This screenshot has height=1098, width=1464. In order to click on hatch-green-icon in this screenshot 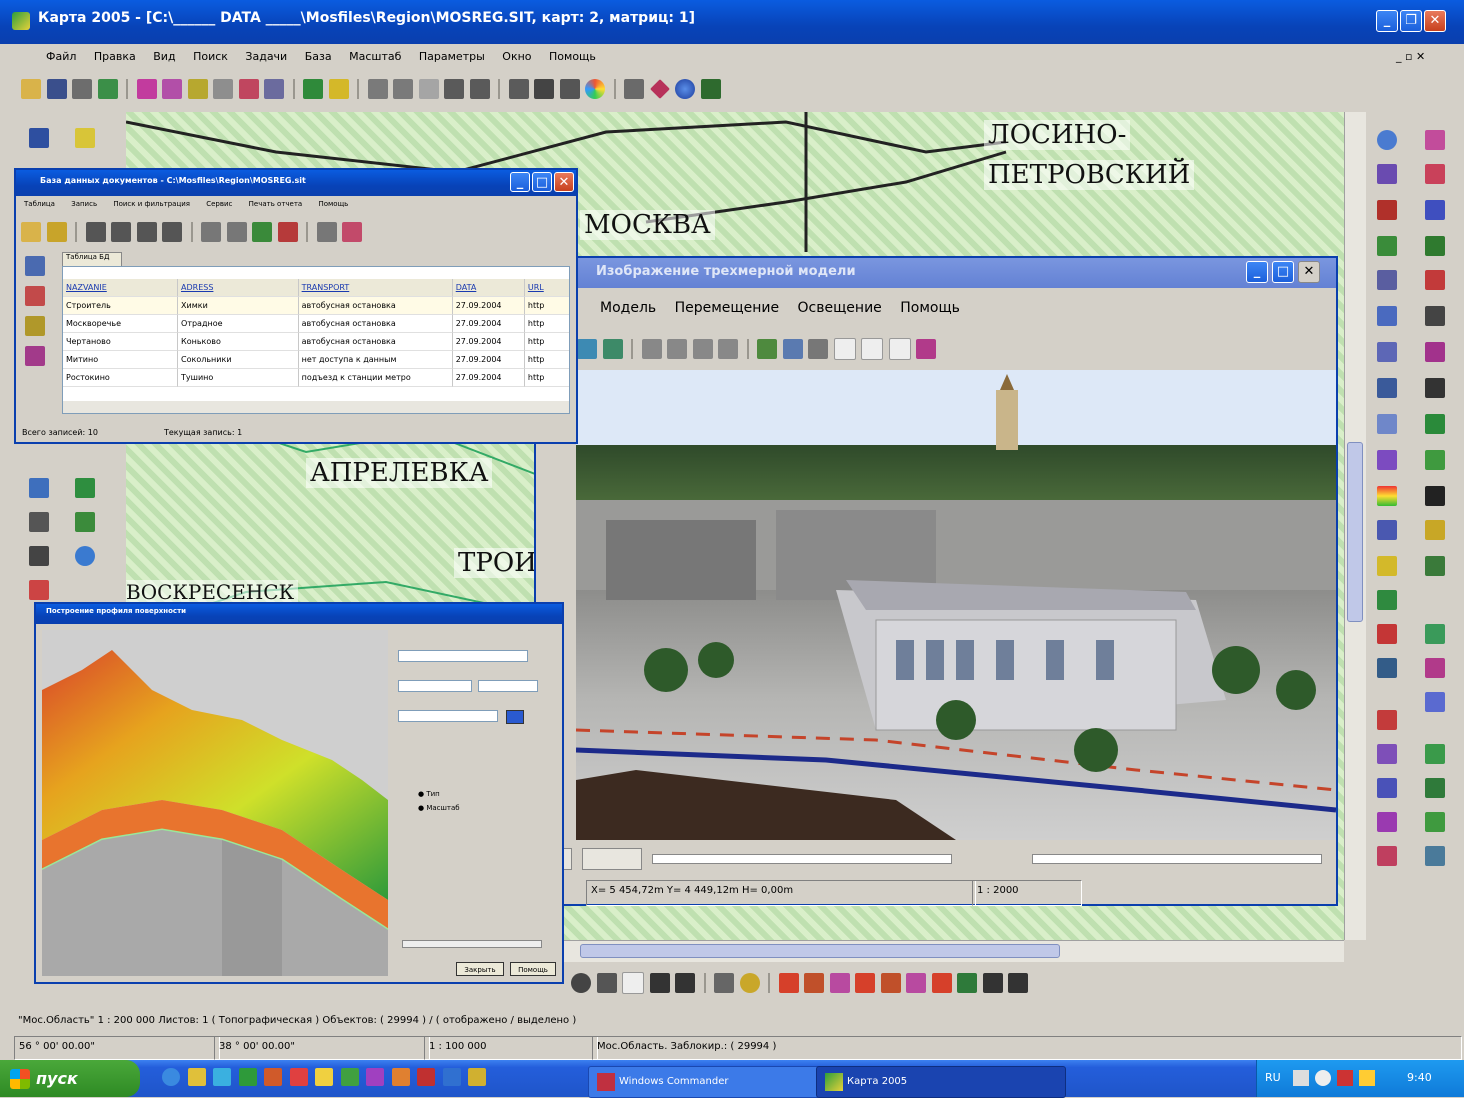, I will do `click(1435, 634)`.